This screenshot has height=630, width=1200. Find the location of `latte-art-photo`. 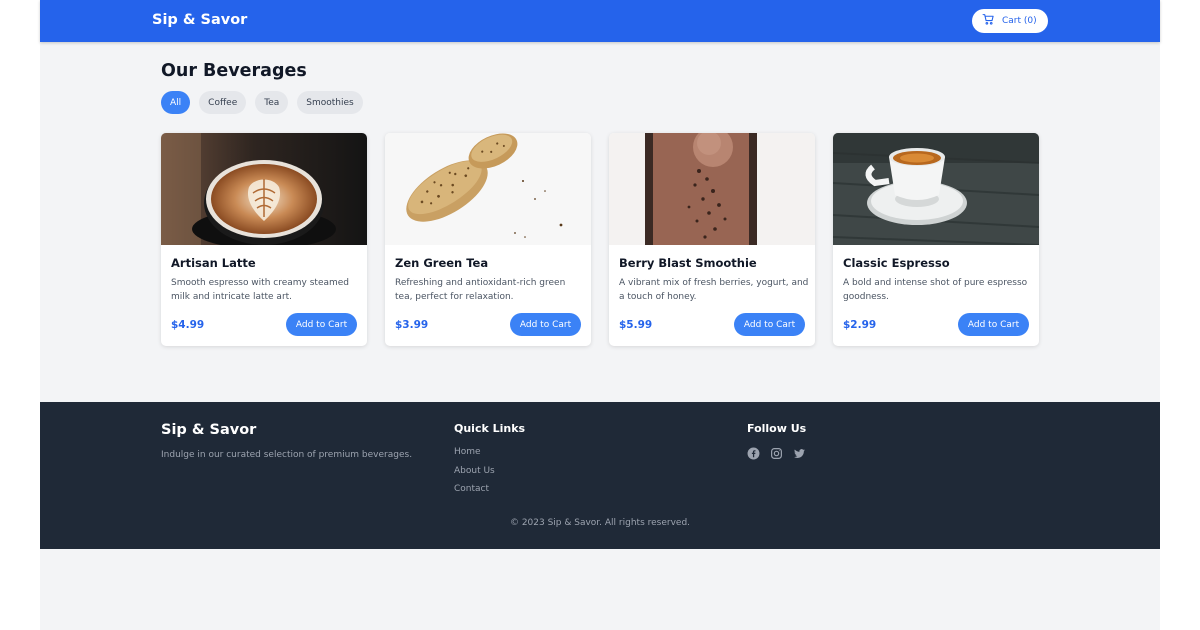

latte-art-photo is located at coordinates (264, 189).